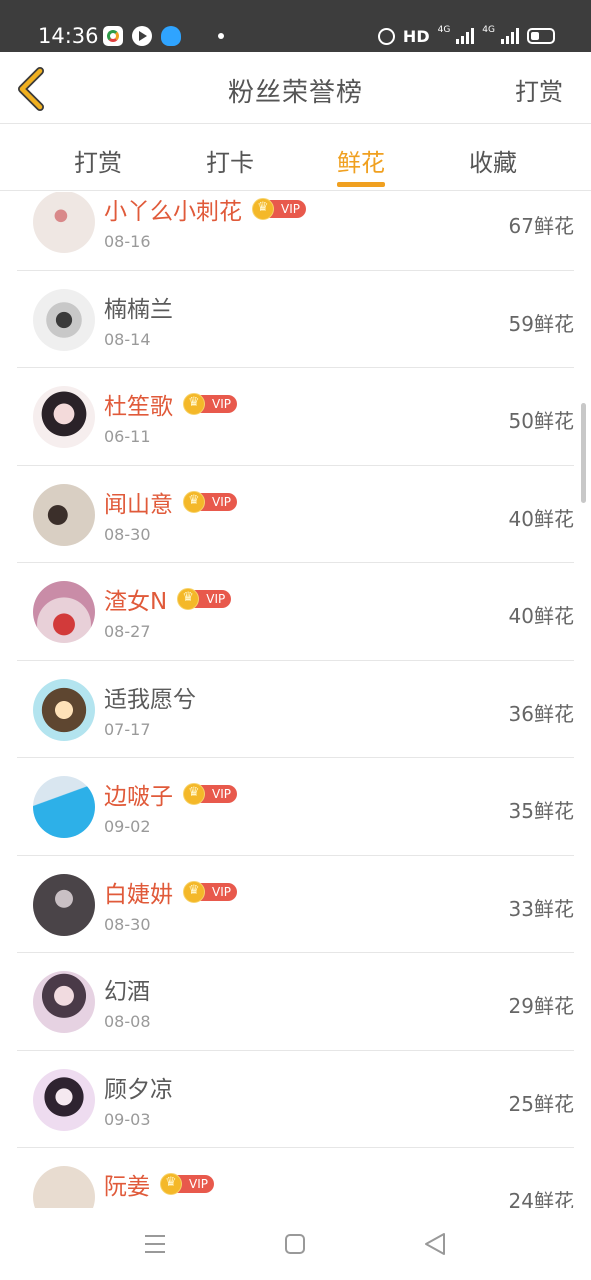 The image size is (591, 1280). I want to click on home-square-icon, so click(295, 1244).